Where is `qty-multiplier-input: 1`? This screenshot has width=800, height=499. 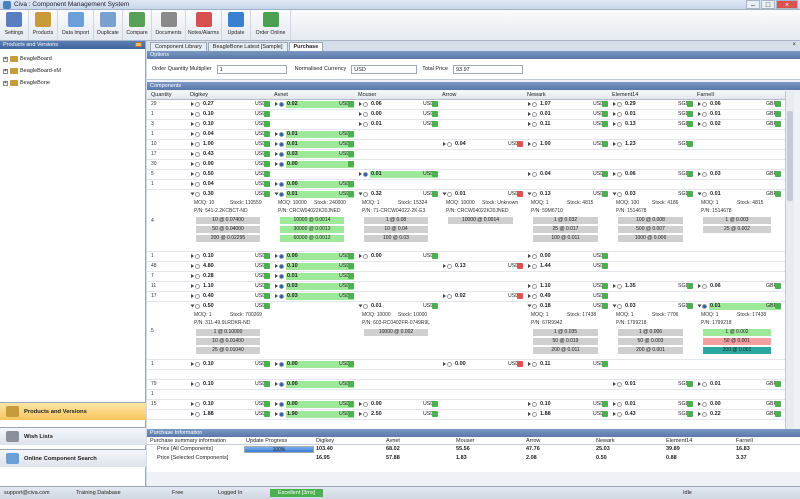
qty-multiplier-input: 1 is located at coordinates (251, 69).